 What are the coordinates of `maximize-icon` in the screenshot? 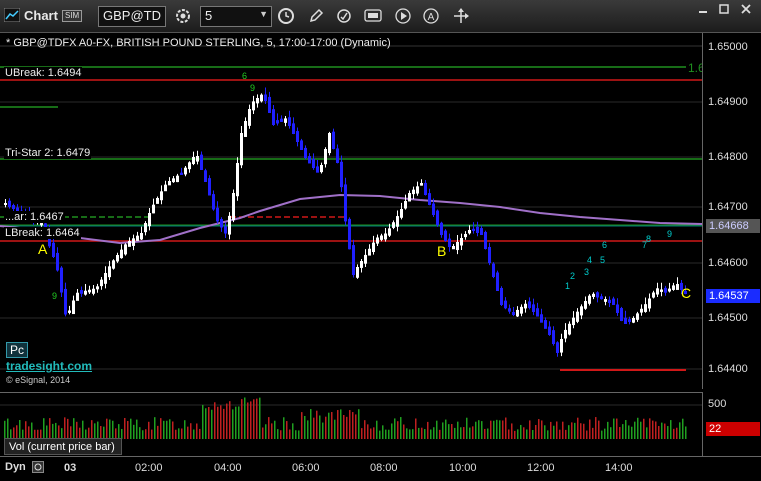 It's located at (724, 9).